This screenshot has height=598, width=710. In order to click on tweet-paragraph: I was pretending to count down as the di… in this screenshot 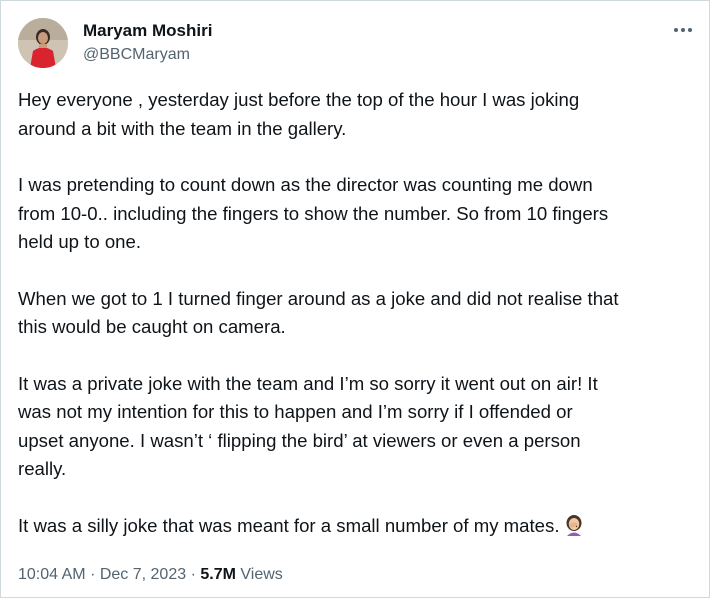, I will do `click(313, 213)`.